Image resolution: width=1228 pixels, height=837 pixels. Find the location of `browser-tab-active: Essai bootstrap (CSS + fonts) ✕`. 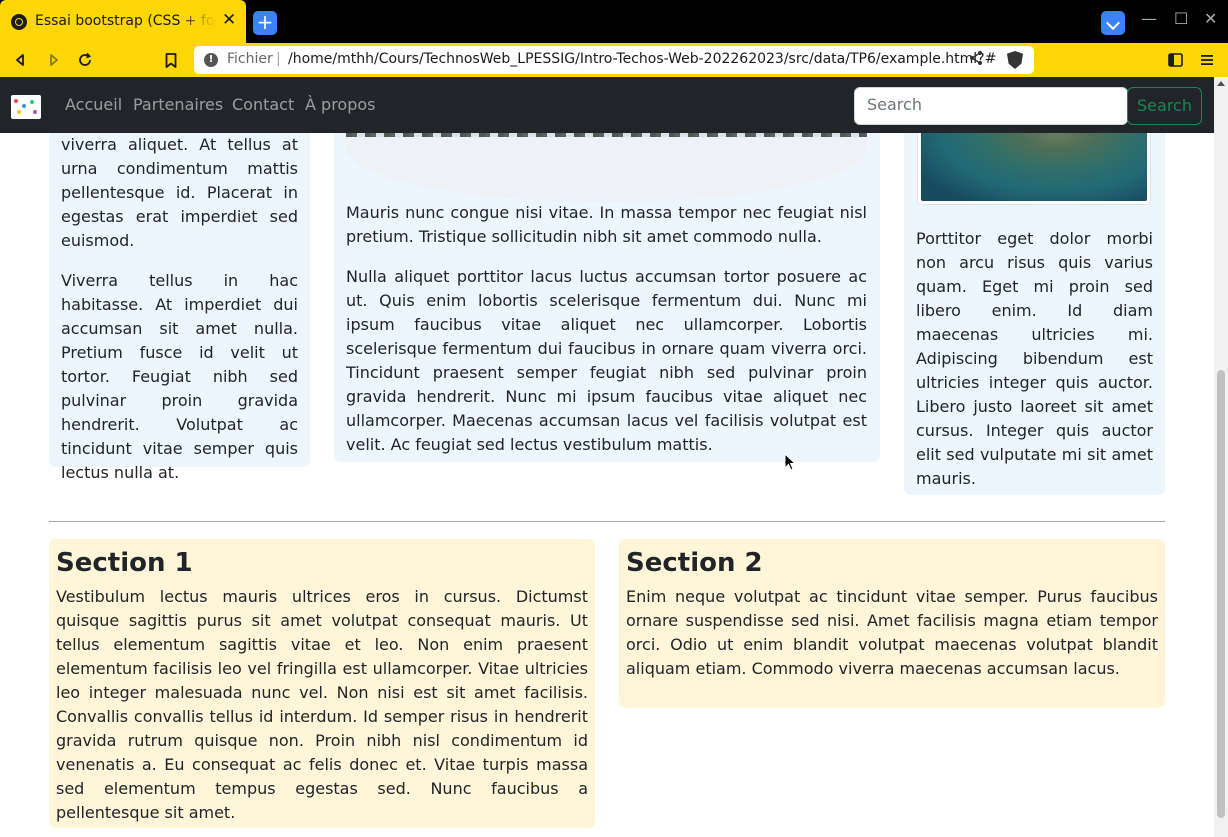

browser-tab-active: Essai bootstrap (CSS + fonts) ✕ is located at coordinates (123, 21).